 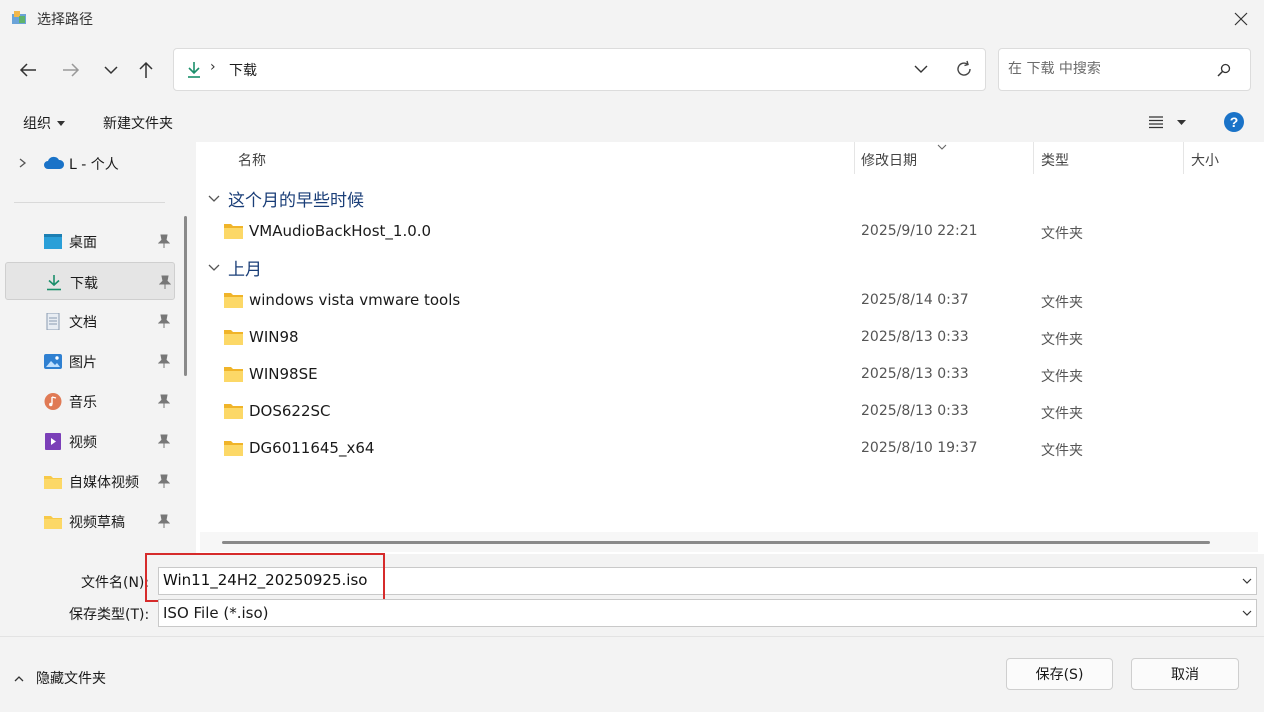 I want to click on sidebar-item-label: 音乐, so click(x=83, y=403).